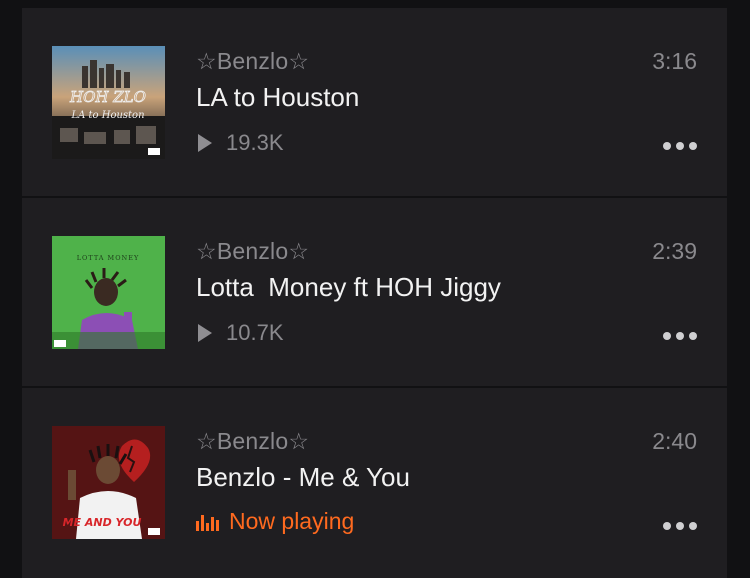  Describe the element at coordinates (674, 251) in the screenshot. I see `track-duration: 2:39` at that location.